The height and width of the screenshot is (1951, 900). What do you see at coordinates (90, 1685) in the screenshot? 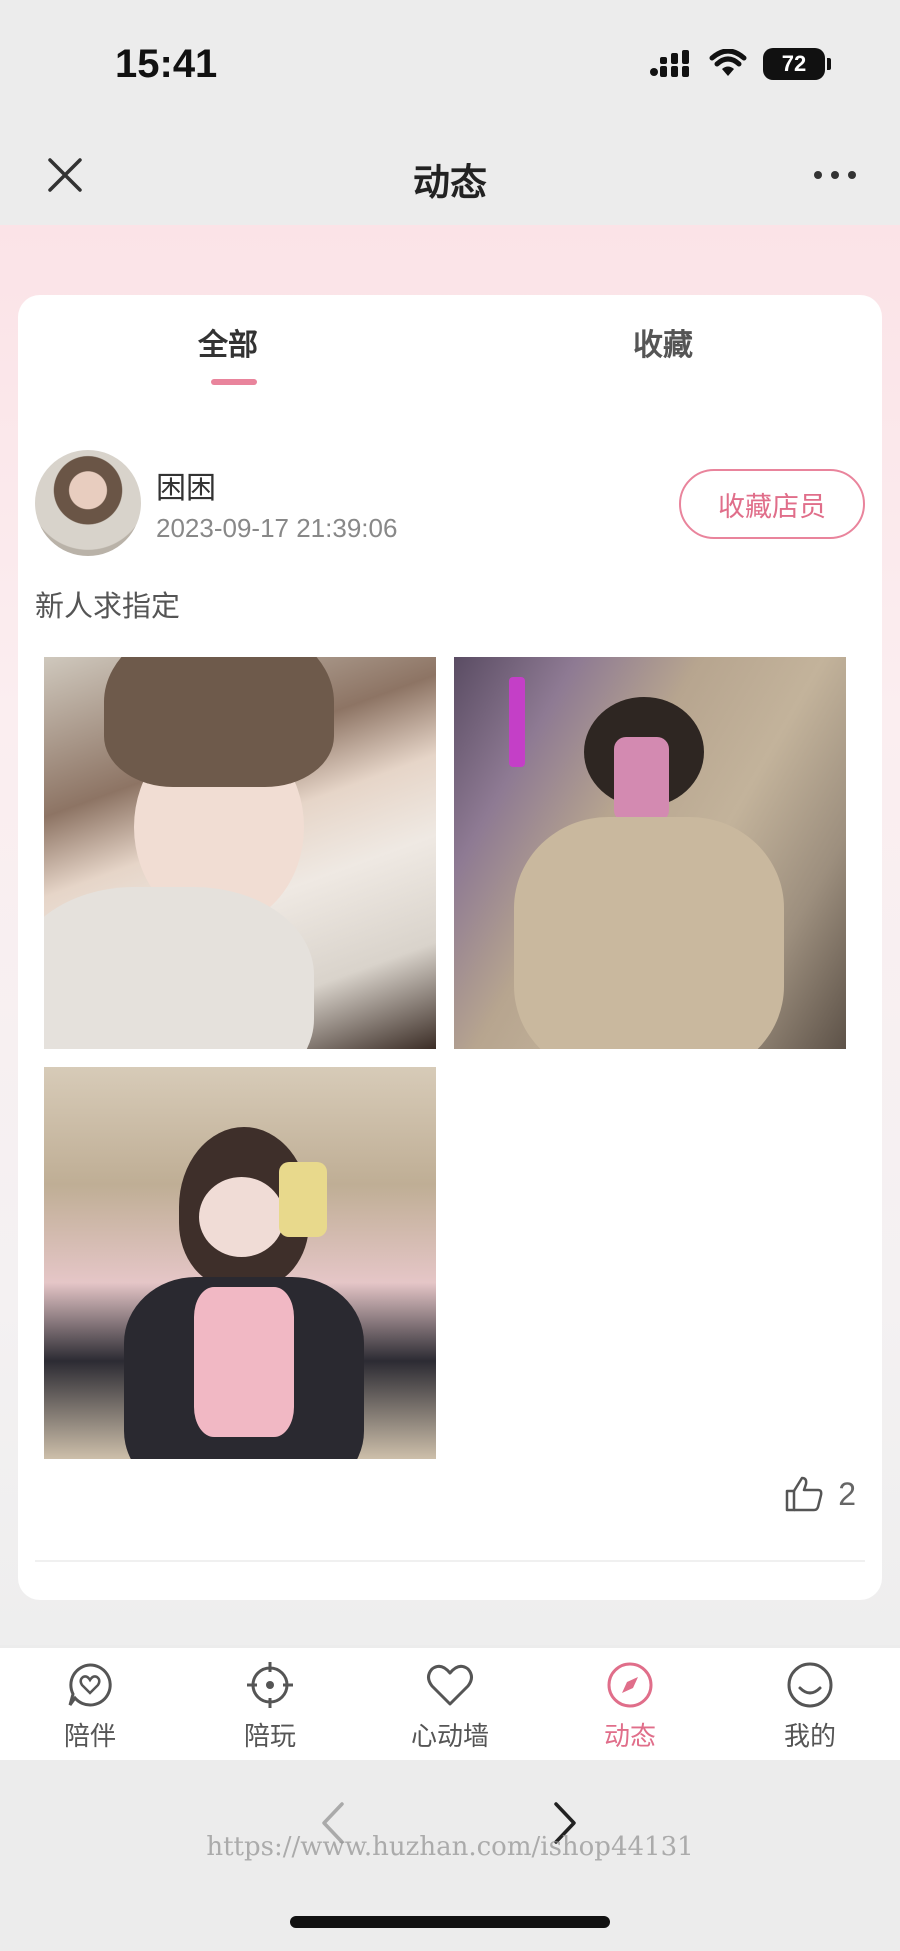
I see `heart-chat-icon` at bounding box center [90, 1685].